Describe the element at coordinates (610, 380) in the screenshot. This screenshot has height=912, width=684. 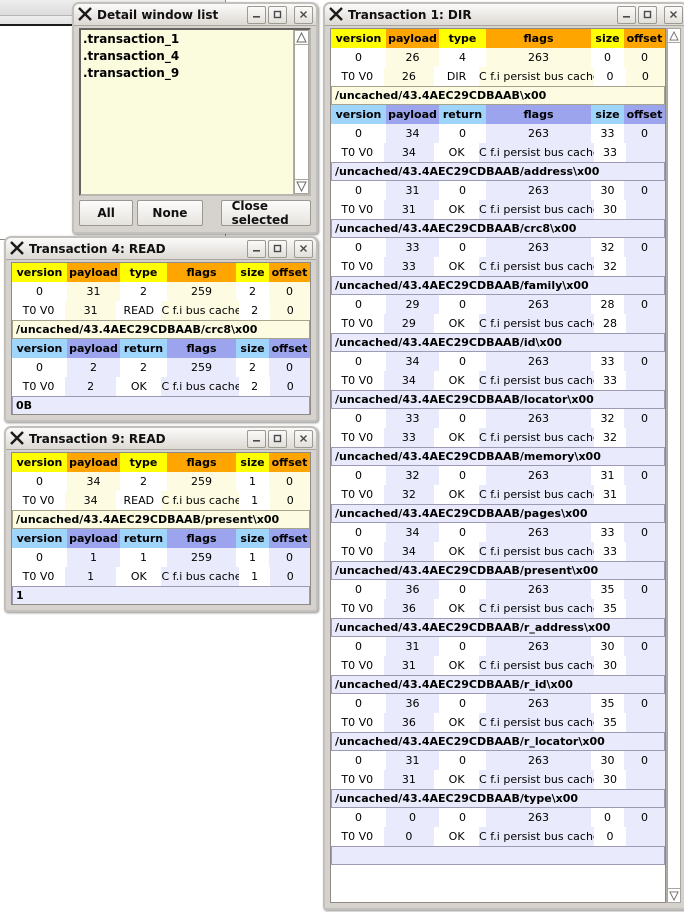
I see `table-cell: 33` at that location.